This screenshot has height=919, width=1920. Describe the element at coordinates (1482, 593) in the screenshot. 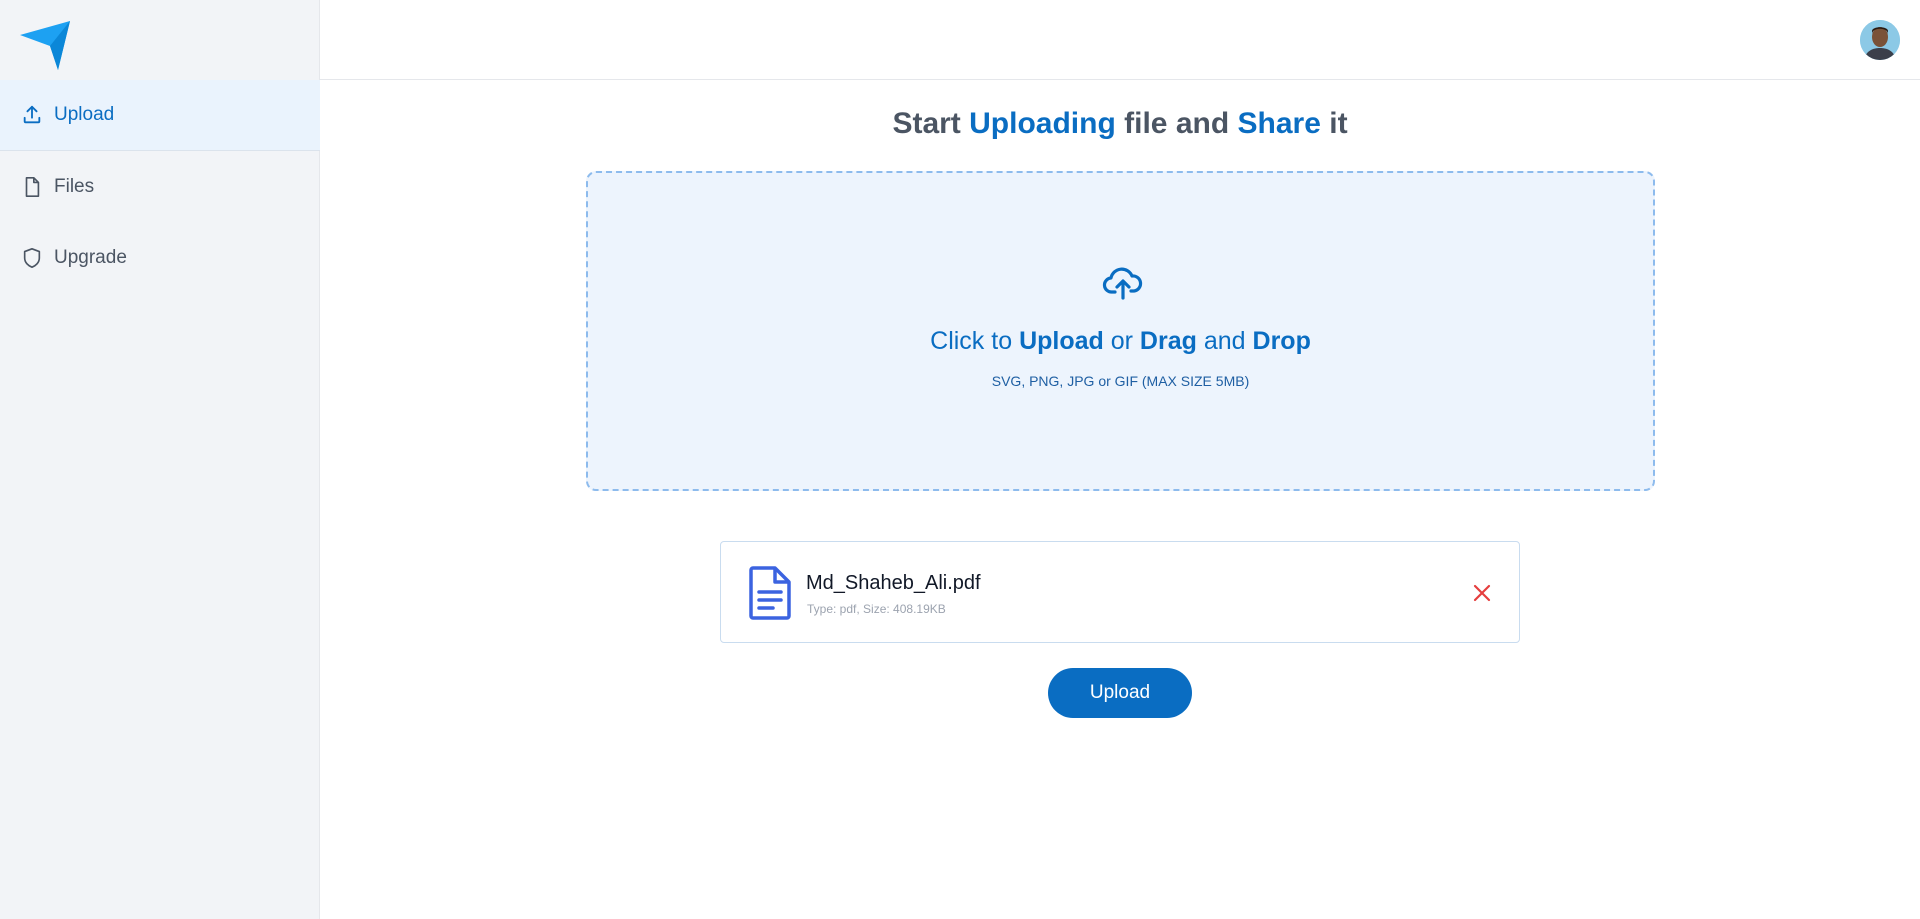

I see `close-icon` at that location.